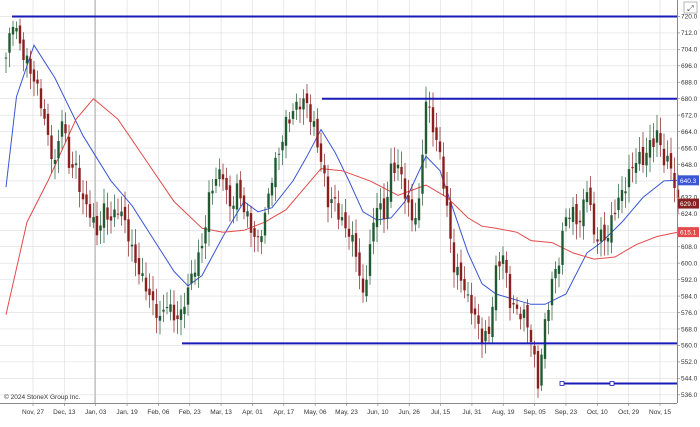 The image size is (700, 427). I want to click on x-tick-label: Oct, 10, so click(597, 412).